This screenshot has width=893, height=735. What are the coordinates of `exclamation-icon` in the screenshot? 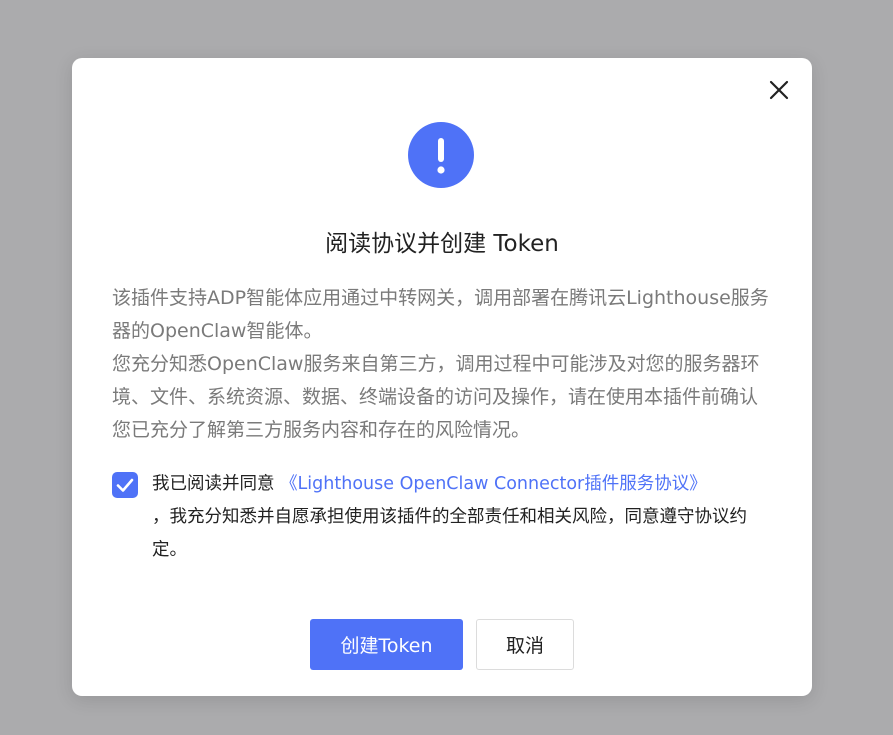 It's located at (441, 155).